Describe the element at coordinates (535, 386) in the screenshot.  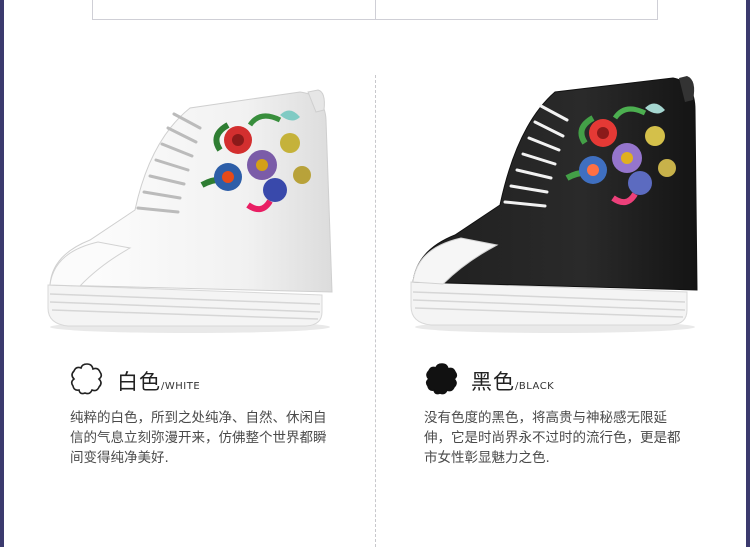
I see `black-name-en: /BLACK` at that location.